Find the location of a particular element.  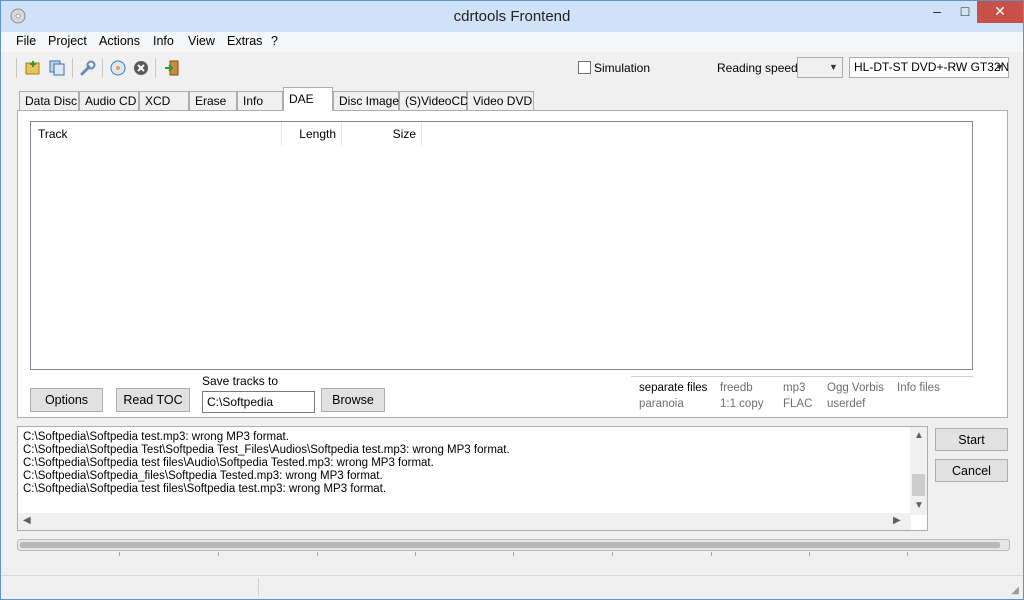

tab-audio-cd: Audio CD is located at coordinates (109, 100).